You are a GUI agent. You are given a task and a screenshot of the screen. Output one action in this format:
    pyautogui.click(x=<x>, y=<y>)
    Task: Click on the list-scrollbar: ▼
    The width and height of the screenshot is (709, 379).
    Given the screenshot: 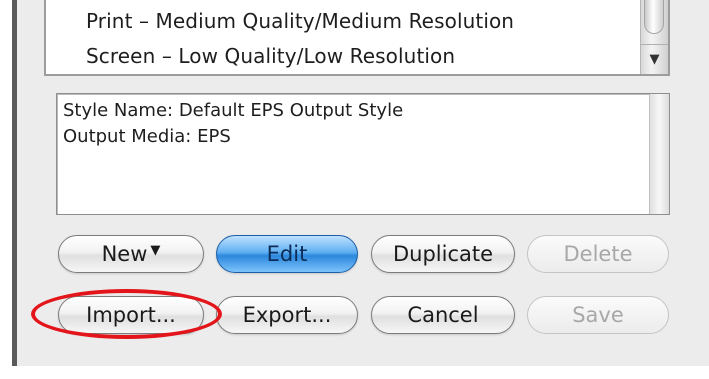 What is the action you would take?
    pyautogui.click(x=654, y=37)
    